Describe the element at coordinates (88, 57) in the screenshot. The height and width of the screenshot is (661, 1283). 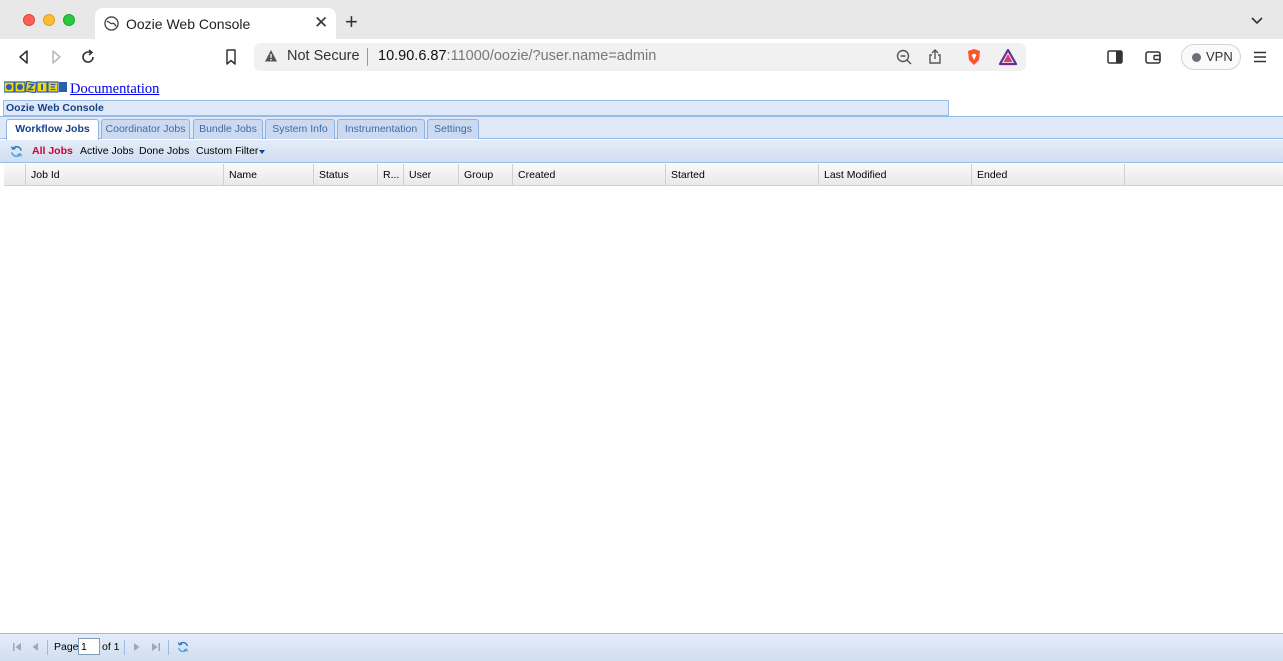
I see `reload-icon` at that location.